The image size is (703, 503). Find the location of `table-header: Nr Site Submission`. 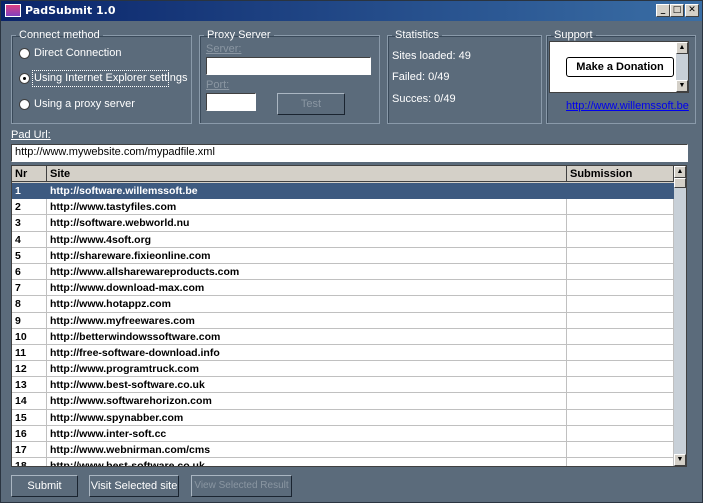

table-header: Nr Site Submission is located at coordinates (343, 174).